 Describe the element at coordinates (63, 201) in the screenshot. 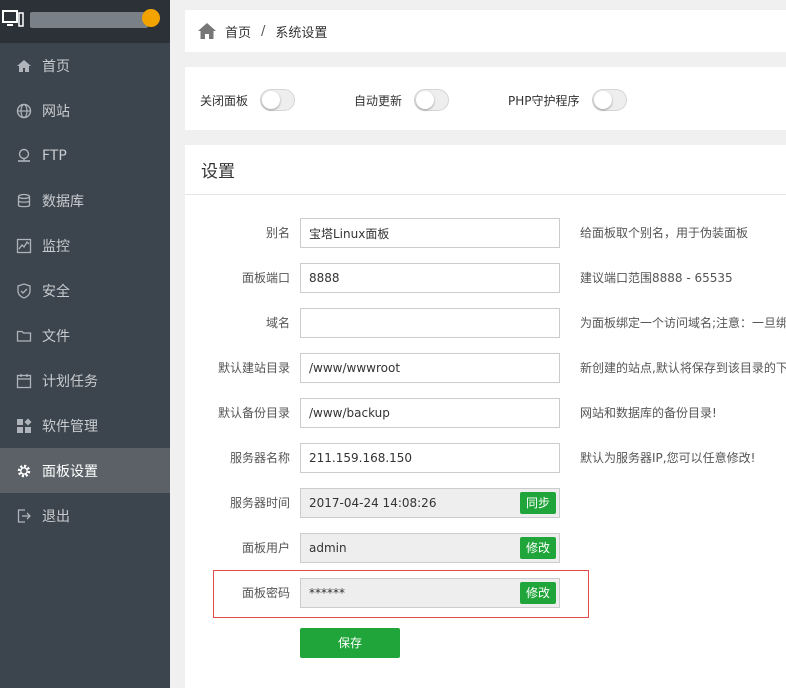

I see `sidebar-item-label: 数据库` at that location.